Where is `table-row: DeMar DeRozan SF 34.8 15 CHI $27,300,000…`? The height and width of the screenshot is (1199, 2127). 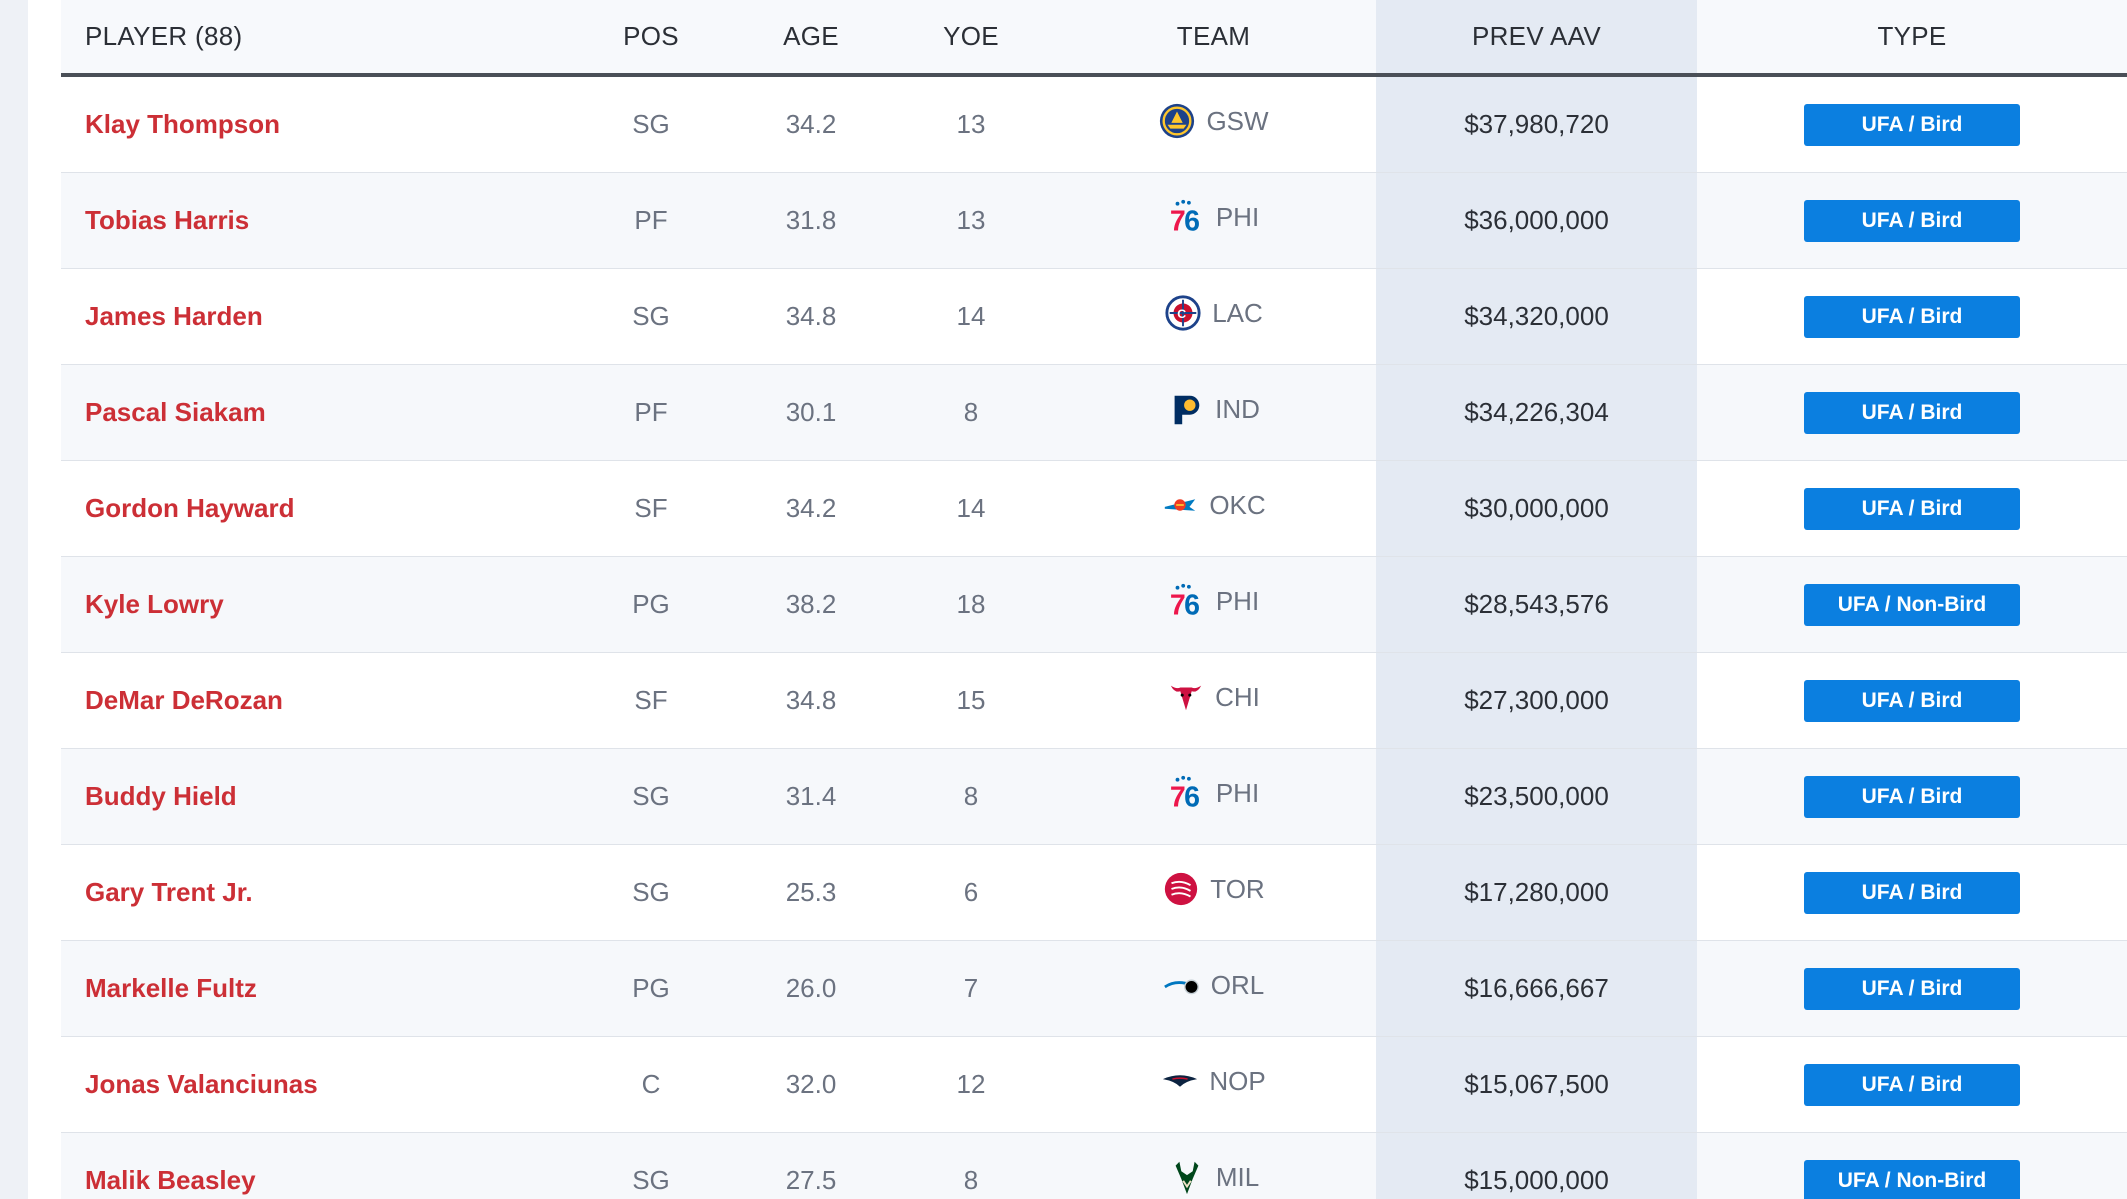 table-row: DeMar DeRozan SF 34.8 15 CHI $27,300,000… is located at coordinates (1094, 700).